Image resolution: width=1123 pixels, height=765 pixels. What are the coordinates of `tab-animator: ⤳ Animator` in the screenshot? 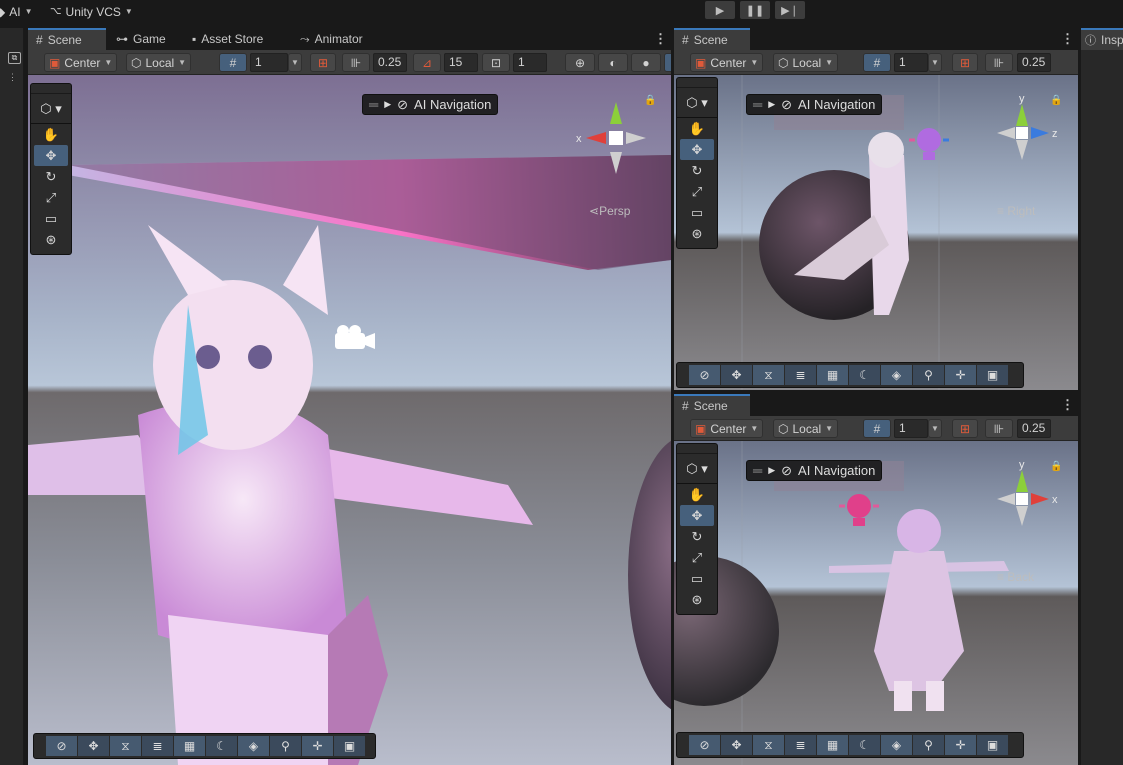 It's located at (331, 39).